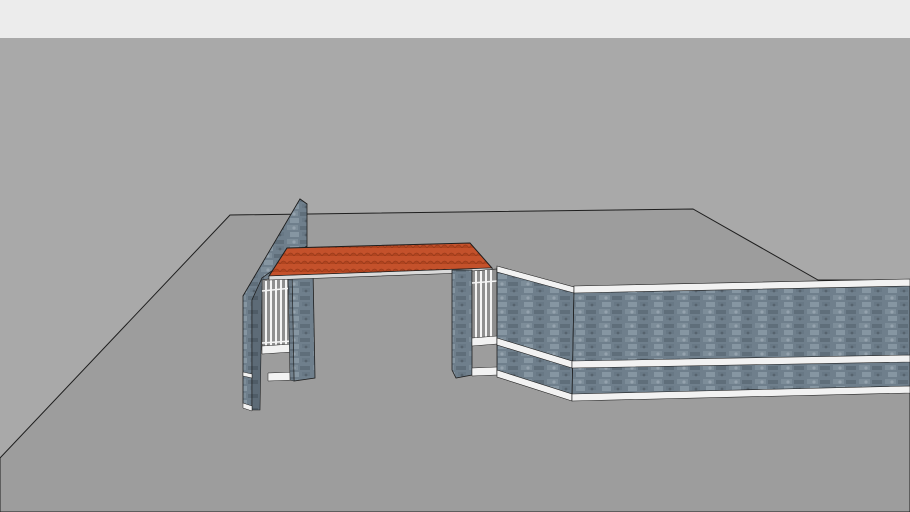 The image size is (910, 512). I want to click on left-pillar, so click(301, 325).